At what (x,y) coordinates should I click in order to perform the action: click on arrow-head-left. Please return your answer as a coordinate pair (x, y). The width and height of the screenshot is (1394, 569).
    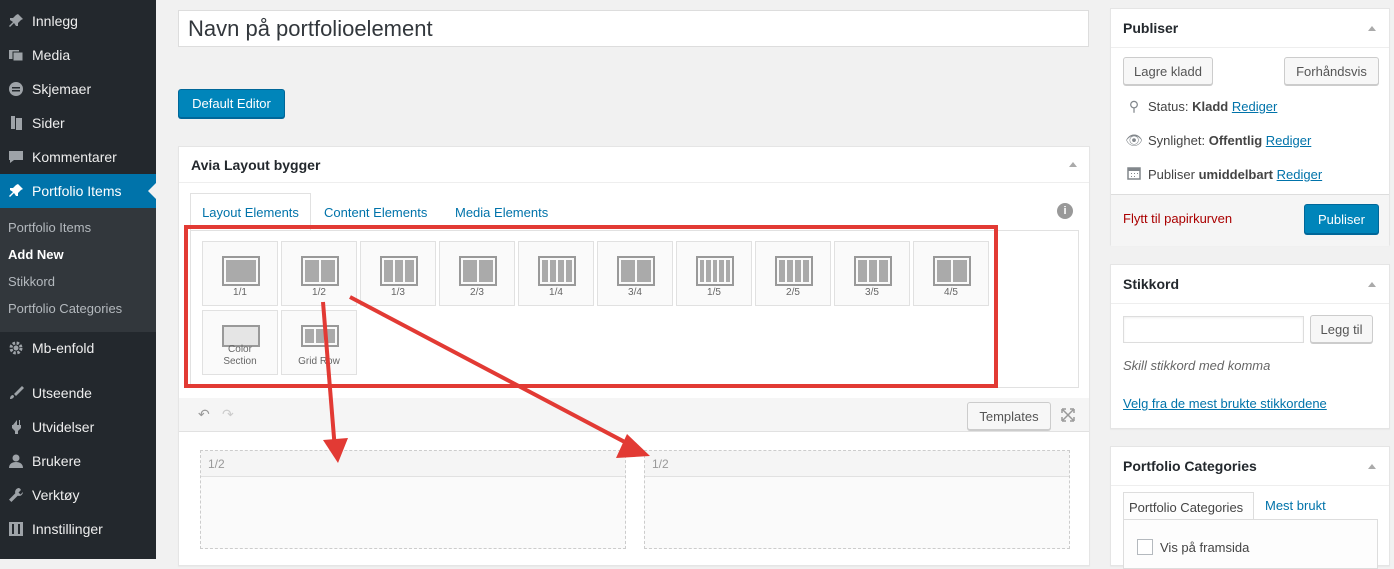
    Looking at the image, I should click on (335, 450).